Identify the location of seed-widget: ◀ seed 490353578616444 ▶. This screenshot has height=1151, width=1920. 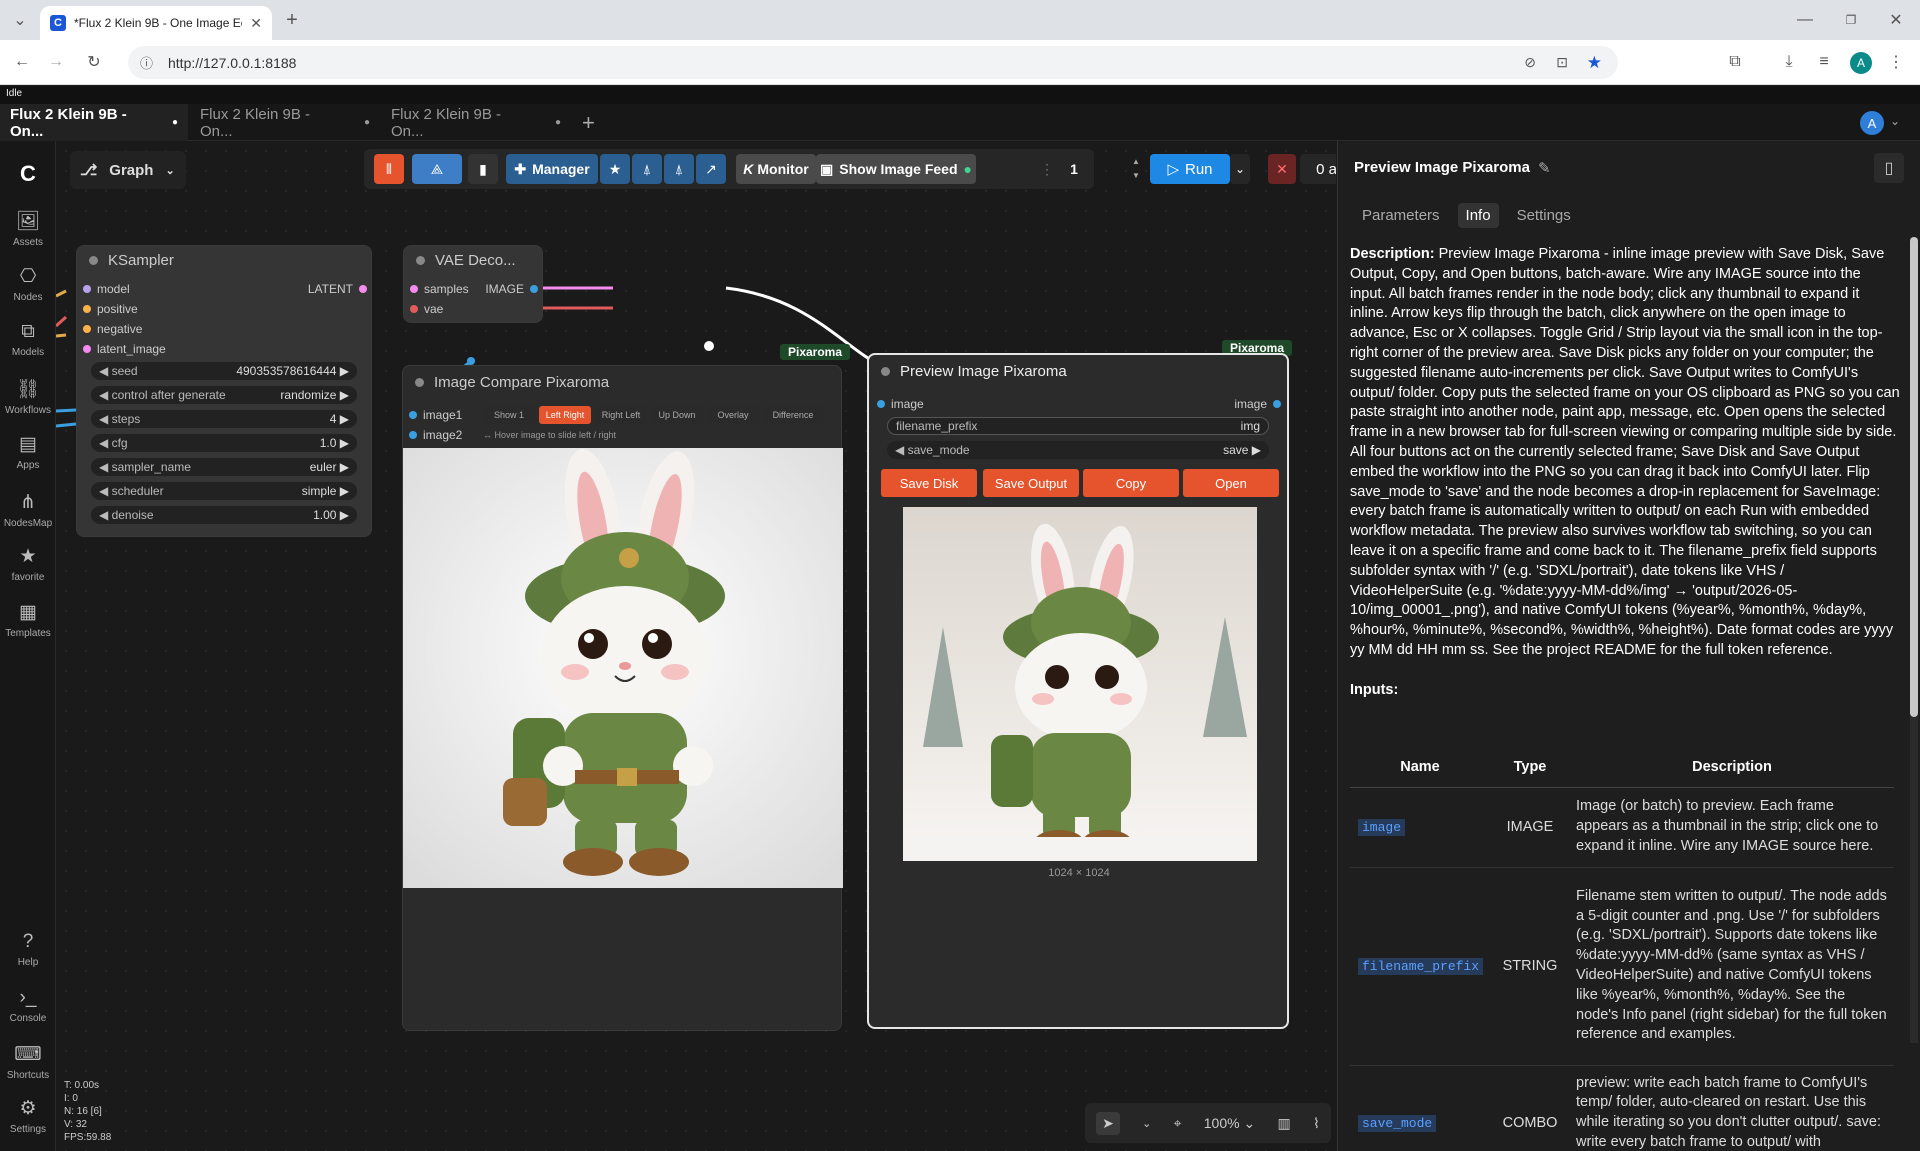
(224, 371).